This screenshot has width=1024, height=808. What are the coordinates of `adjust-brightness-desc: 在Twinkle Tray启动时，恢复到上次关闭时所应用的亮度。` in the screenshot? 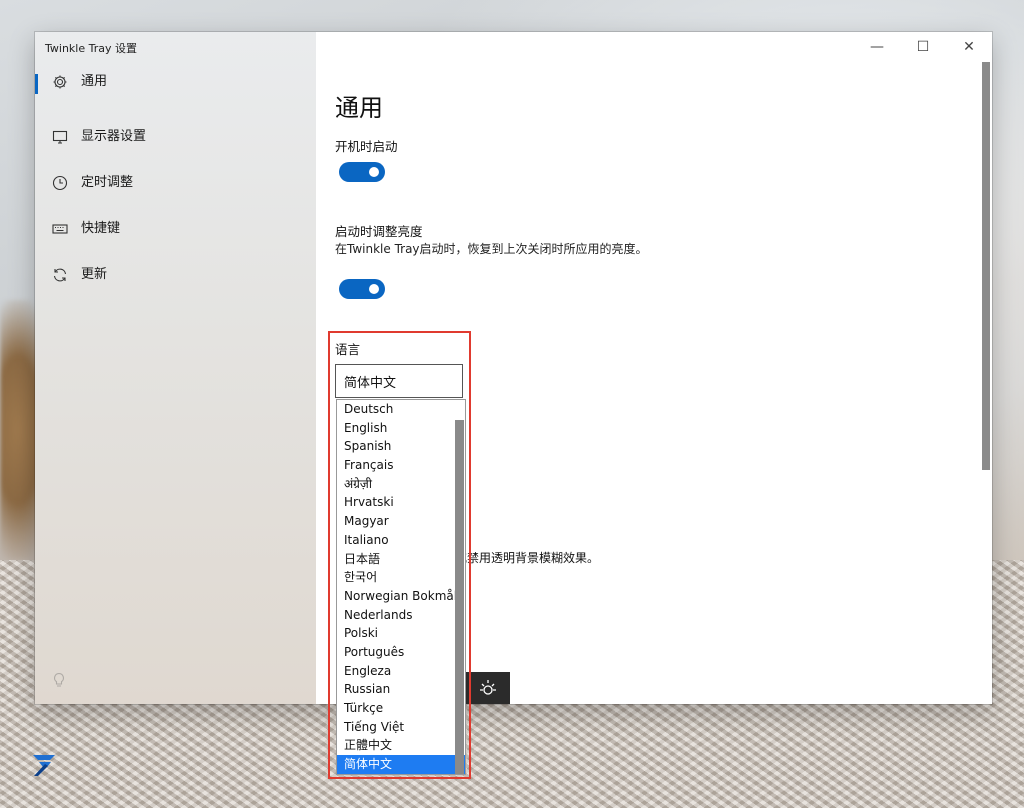 It's located at (491, 249).